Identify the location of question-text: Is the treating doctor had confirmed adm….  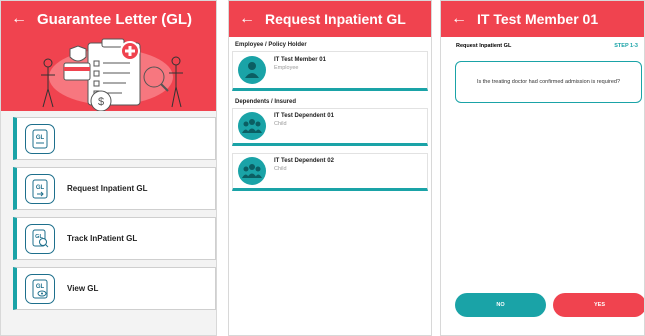
(548, 82).